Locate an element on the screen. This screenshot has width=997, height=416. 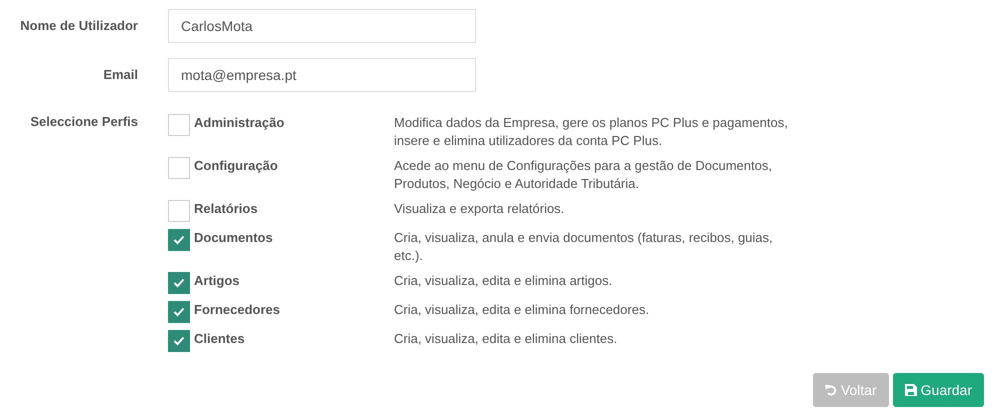
profile-name: Administração is located at coordinates (240, 123).